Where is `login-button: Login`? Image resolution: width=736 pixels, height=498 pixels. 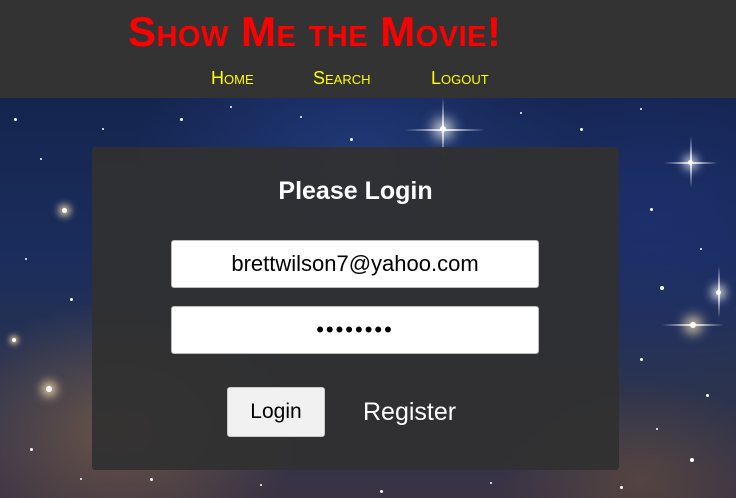
login-button: Login is located at coordinates (276, 412).